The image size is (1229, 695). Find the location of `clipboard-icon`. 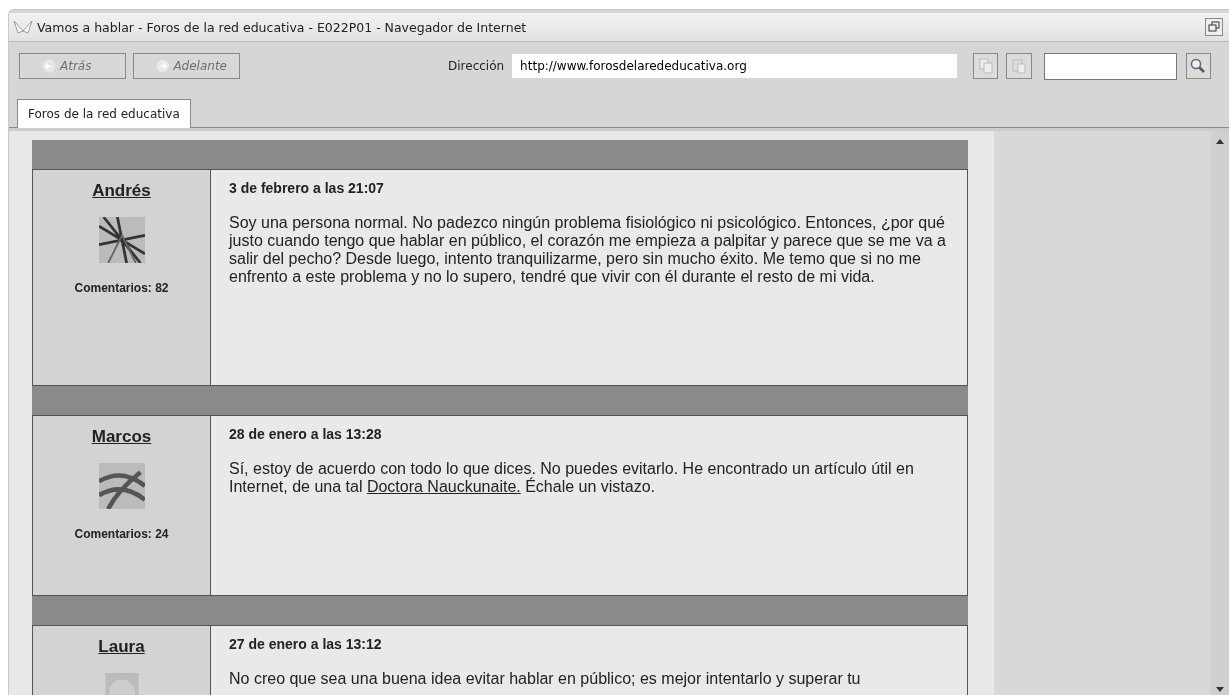

clipboard-icon is located at coordinates (1018, 66).